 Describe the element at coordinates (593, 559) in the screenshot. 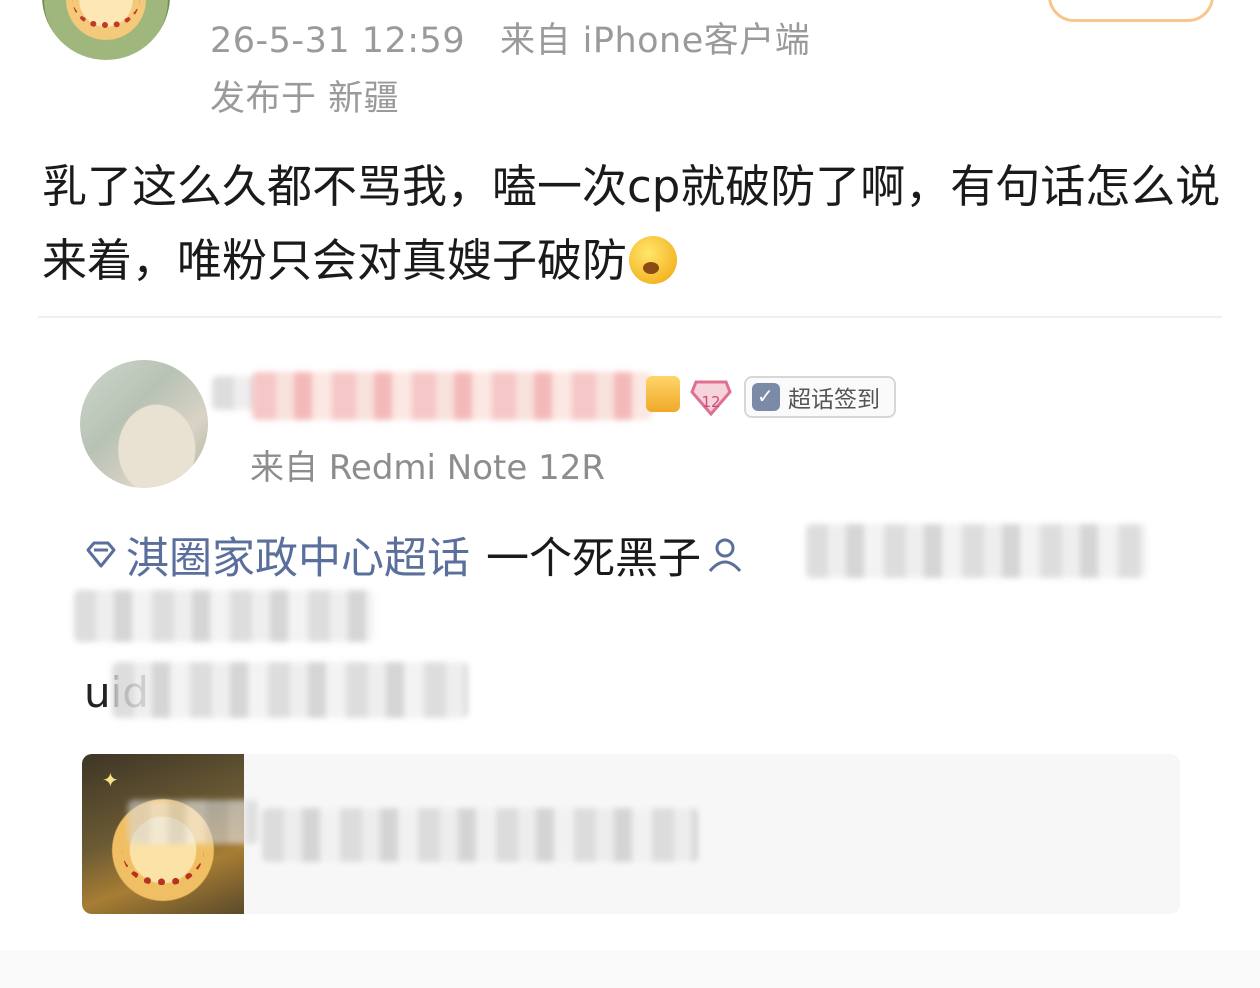

I see `quoted-text: 一个死黑子` at that location.